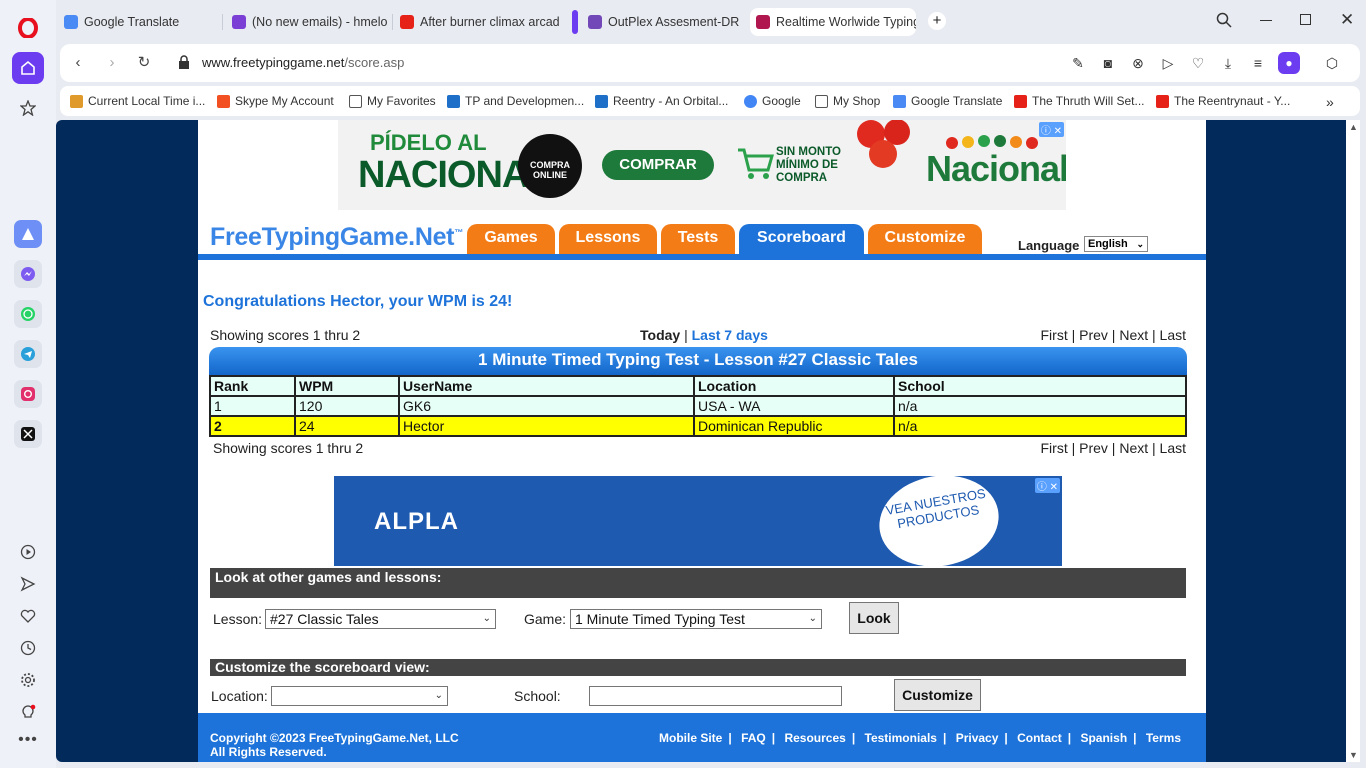 The width and height of the screenshot is (1366, 768). What do you see at coordinates (1353, 127) in the screenshot?
I see `scroll-up-icon: ▲` at bounding box center [1353, 127].